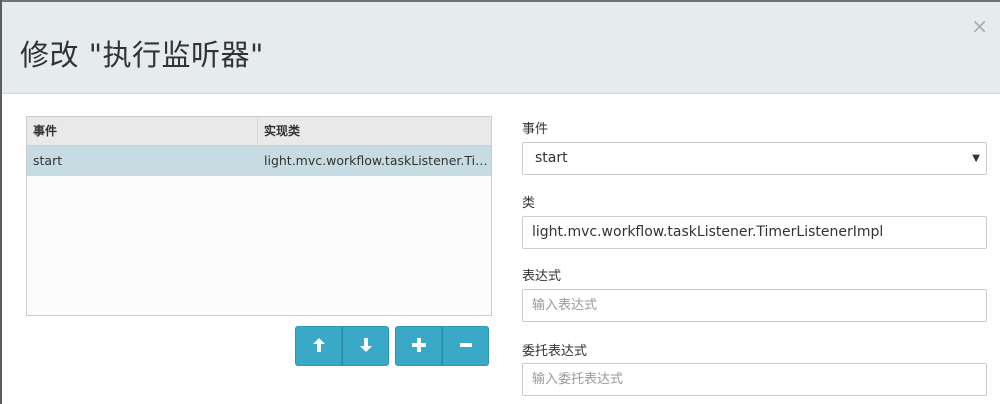  Describe the element at coordinates (142, 131) in the screenshot. I see `column-header-event: 事件` at that location.